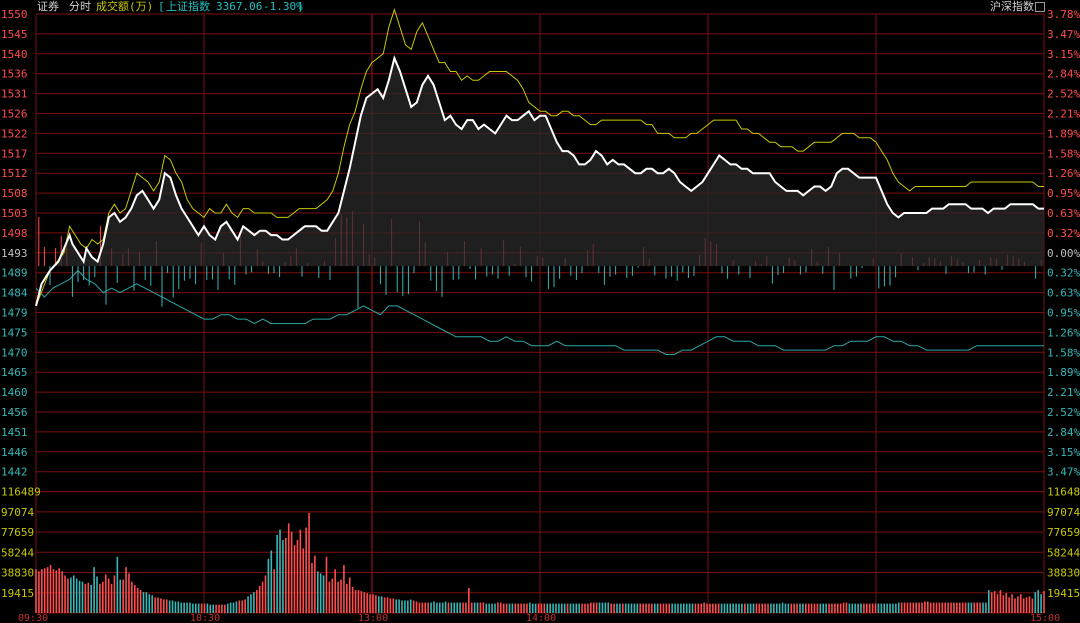 The image size is (1080, 623). I want to click on price-tick-label: 1446, so click(14, 452).